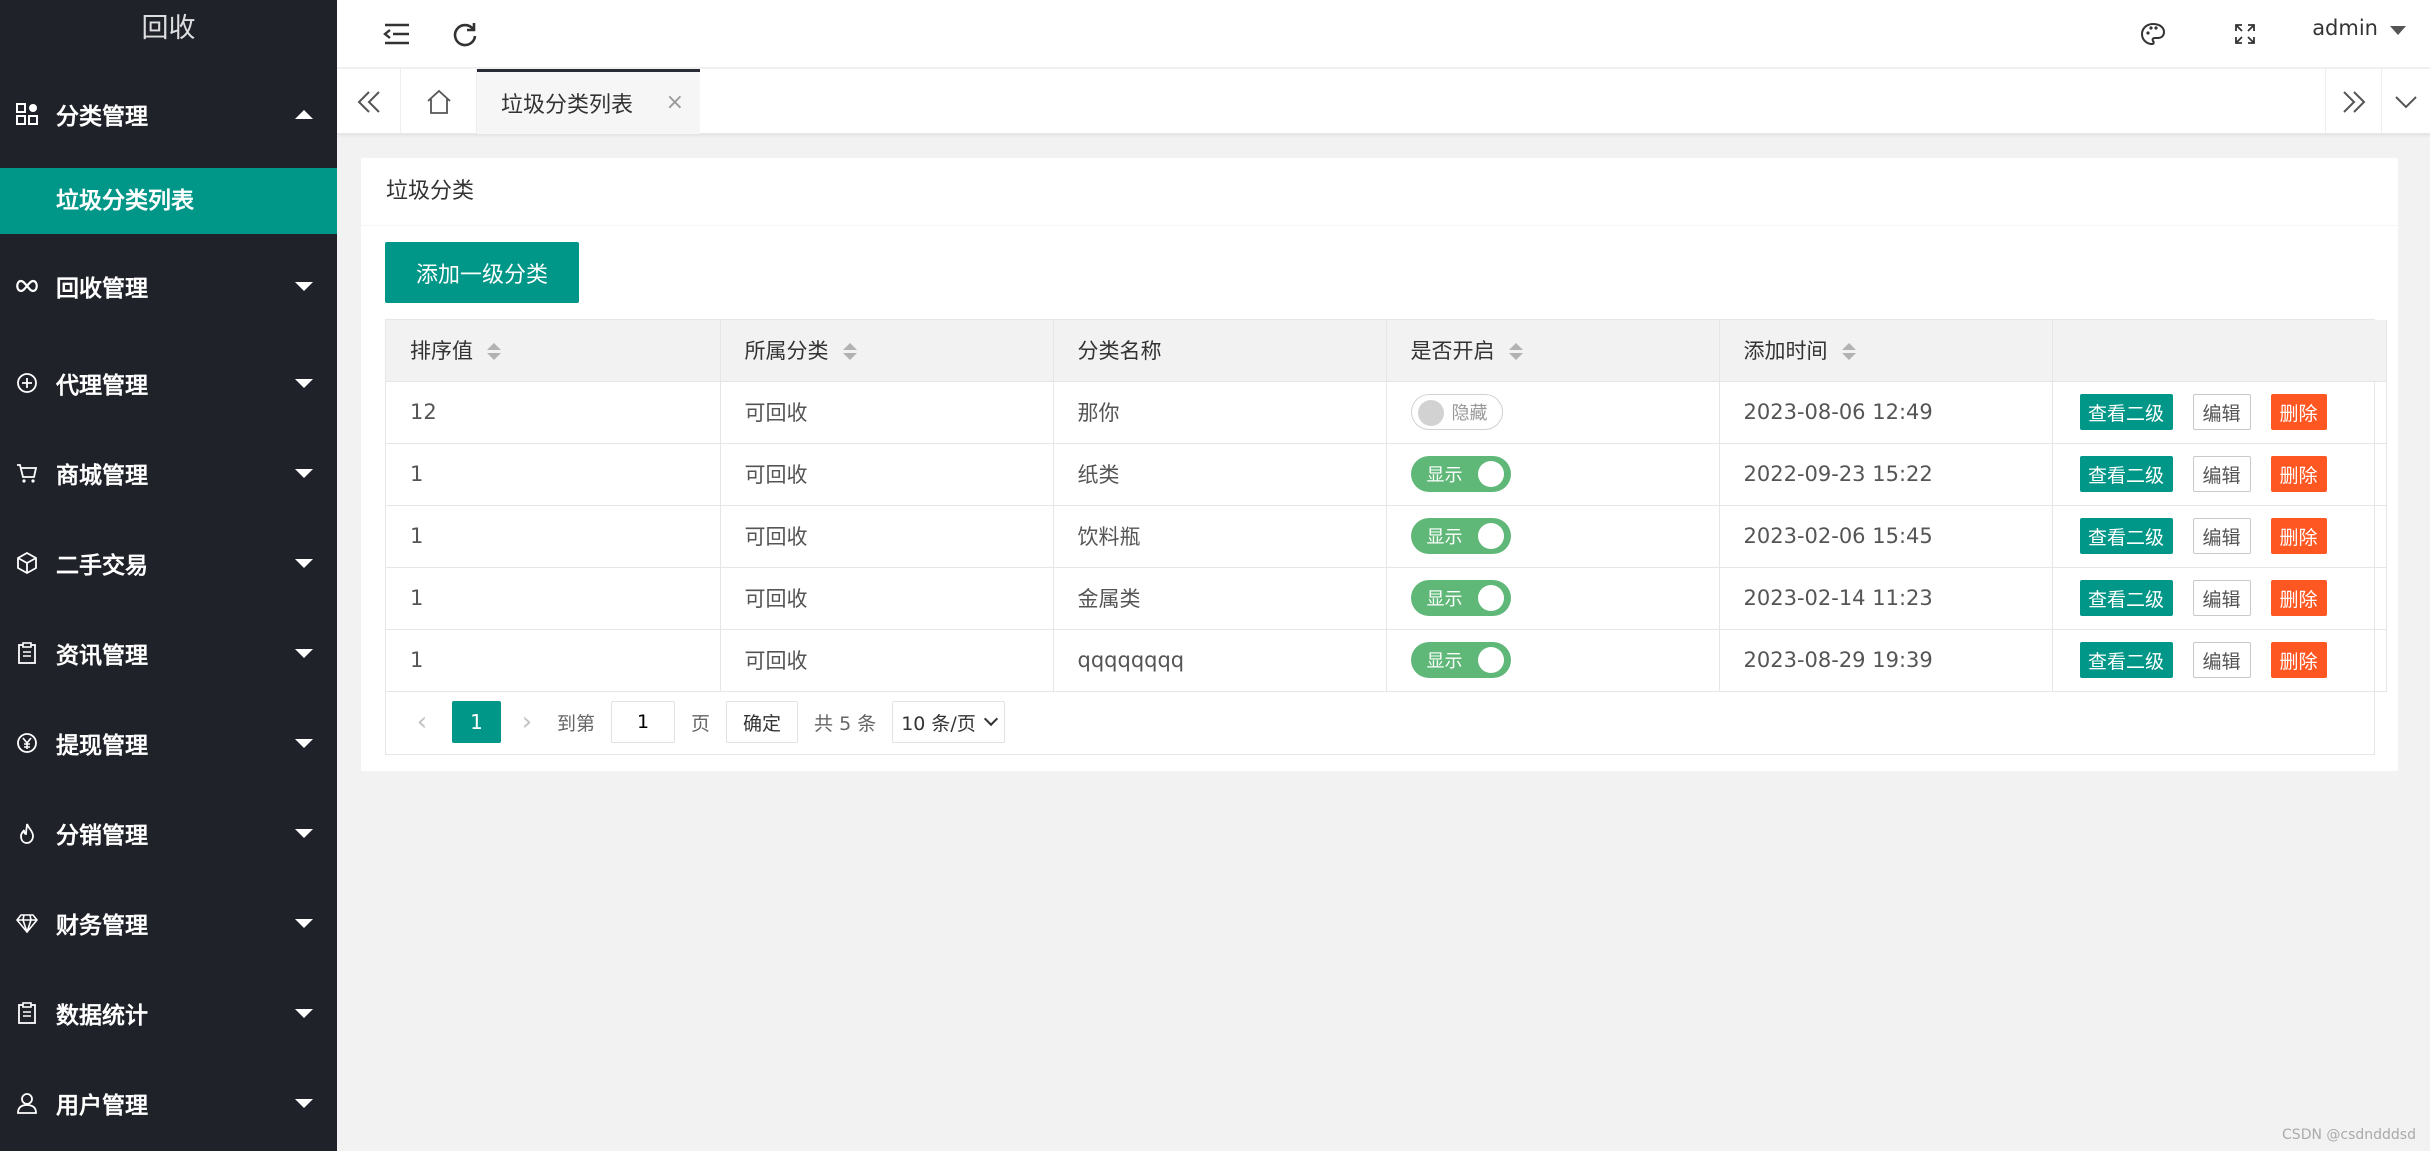 The width and height of the screenshot is (2430, 1151). I want to click on sidebar-item-statistics: 数据统计, so click(168, 1013).